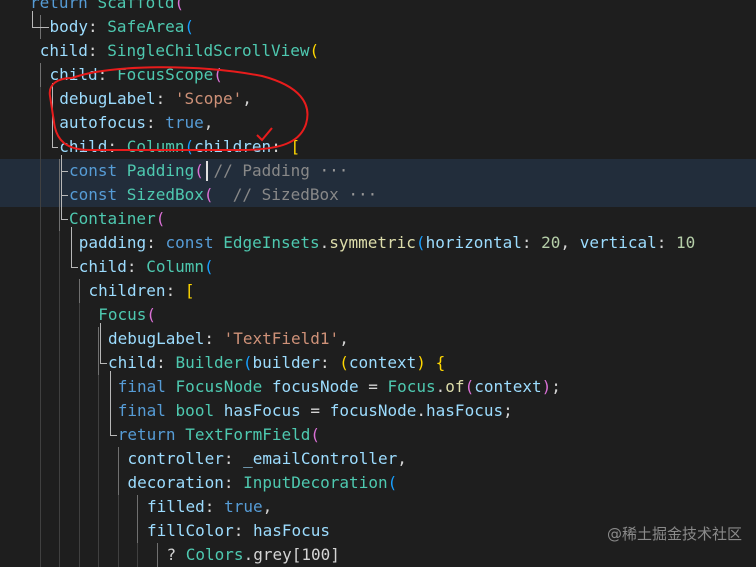 This screenshot has height=567, width=756. I want to click on code-line: Container(, so click(378, 219).